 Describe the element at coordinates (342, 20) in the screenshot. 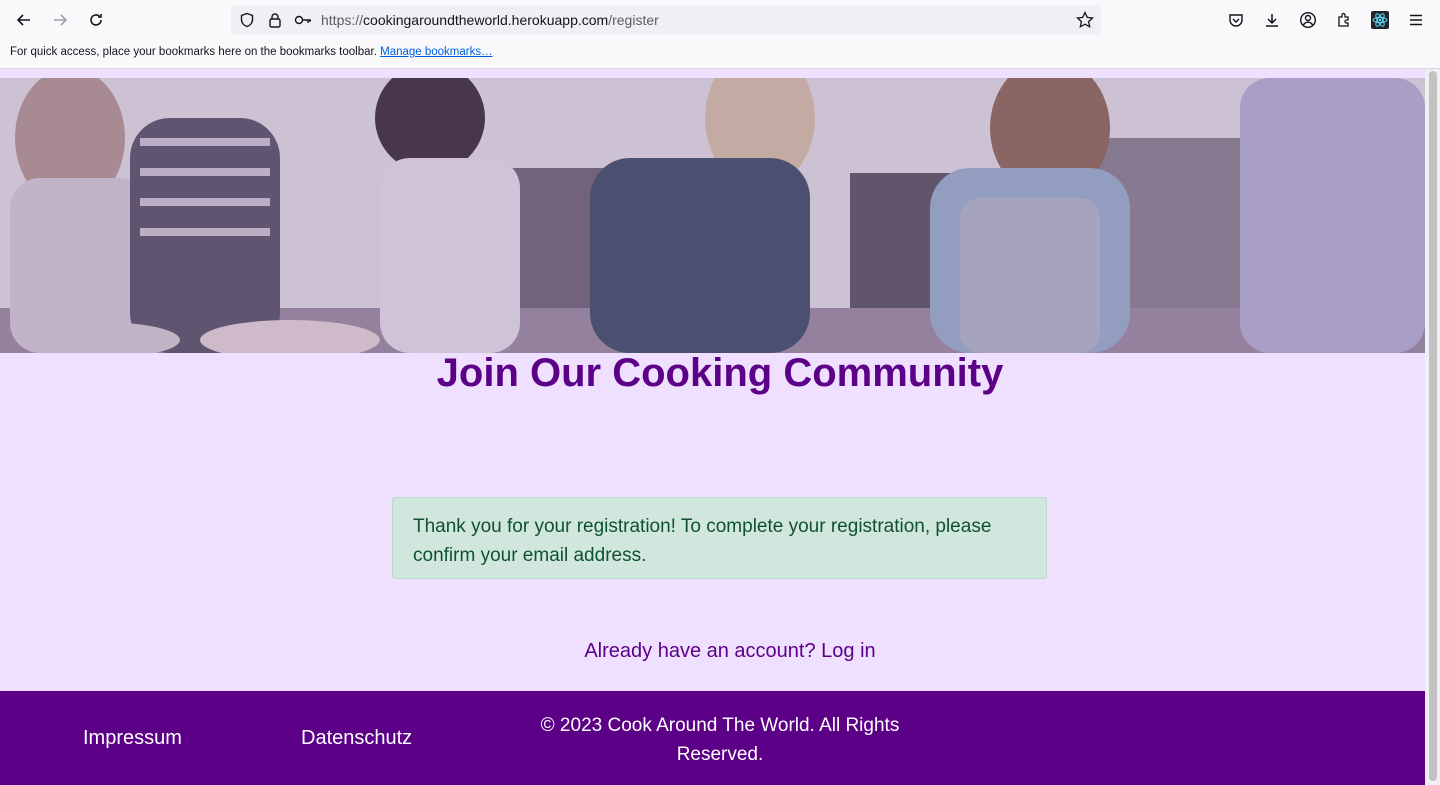

I see `url-scheme: https://` at that location.